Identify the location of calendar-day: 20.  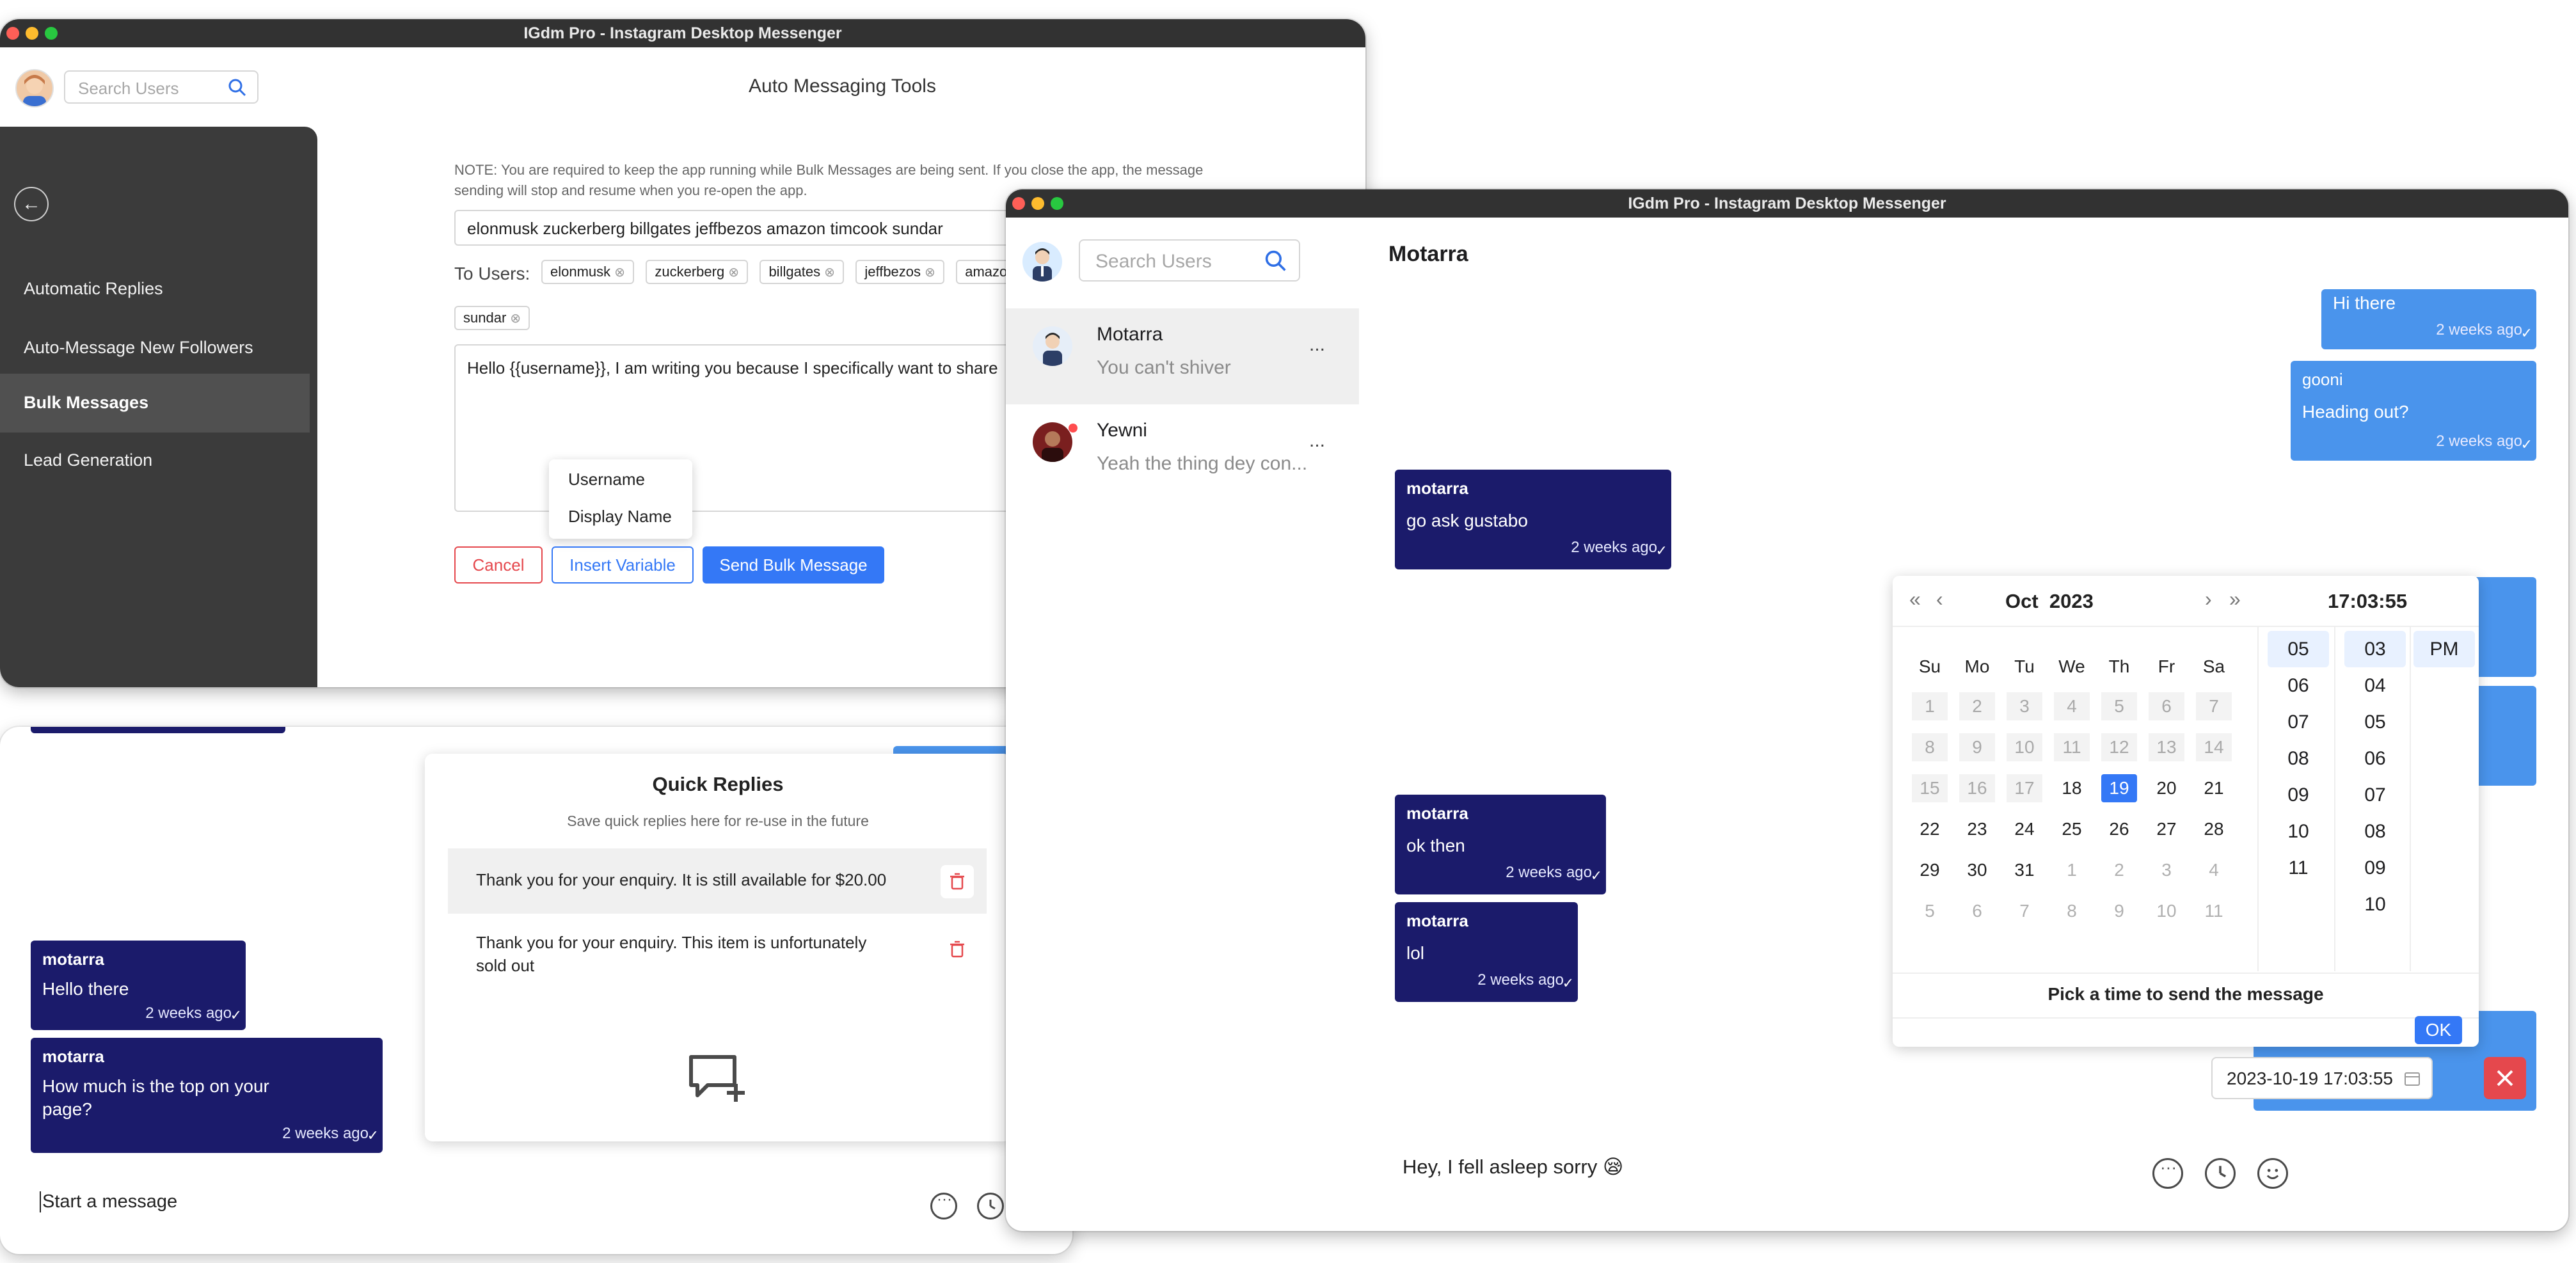
(2167, 788).